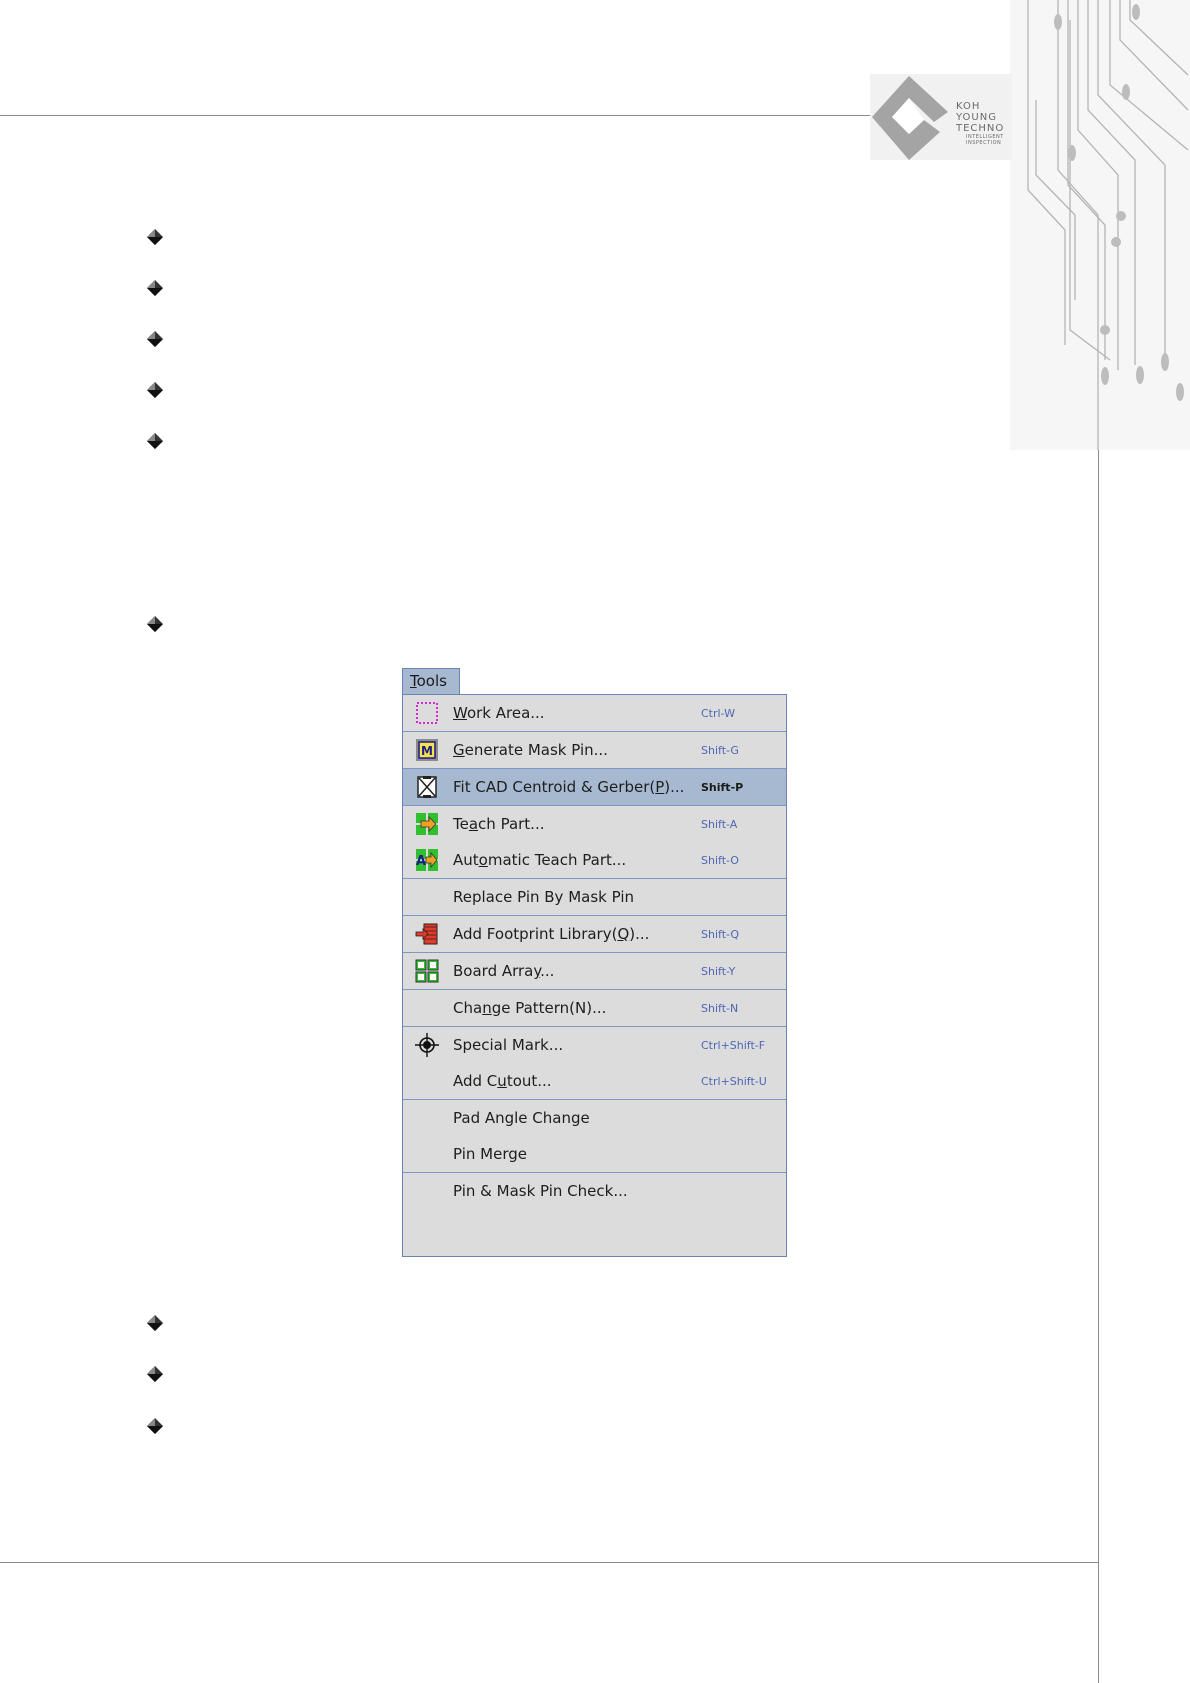  What do you see at coordinates (718, 713) in the screenshot?
I see `shortcut-label: Ctrl-W` at bounding box center [718, 713].